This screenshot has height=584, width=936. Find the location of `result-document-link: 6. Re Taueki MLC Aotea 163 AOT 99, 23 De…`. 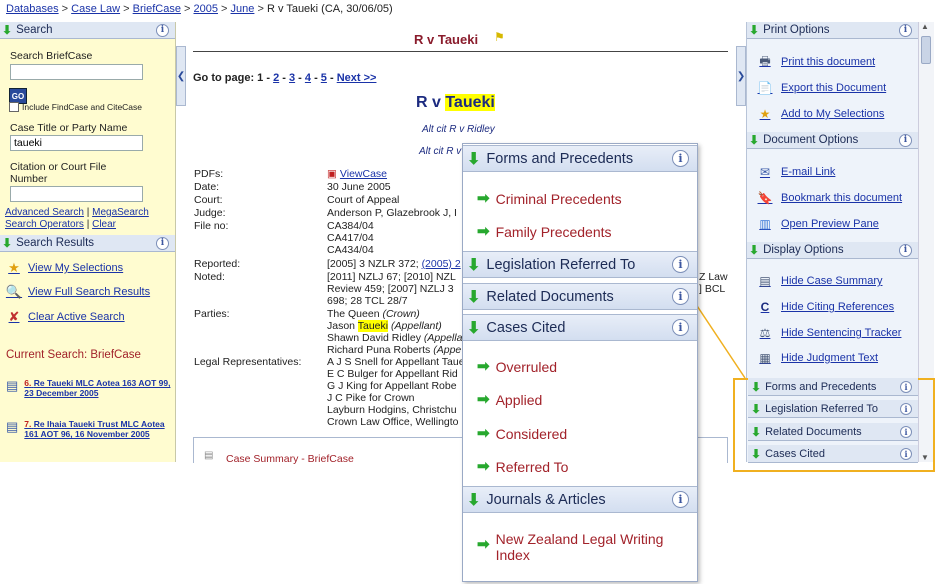

result-document-link: 6. Re Taueki MLC Aotea 163 AOT 99, 23 De… is located at coordinates (97, 388).